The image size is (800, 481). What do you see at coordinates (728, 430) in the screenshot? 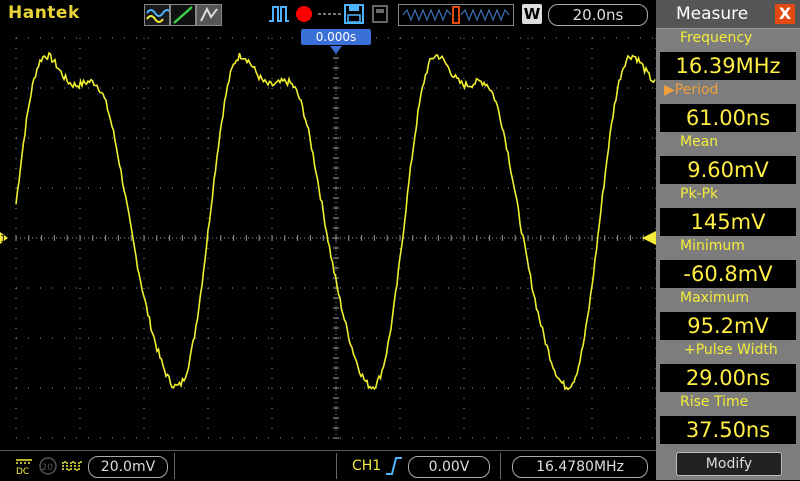
I see `measure-item-value: 37.50ns` at bounding box center [728, 430].